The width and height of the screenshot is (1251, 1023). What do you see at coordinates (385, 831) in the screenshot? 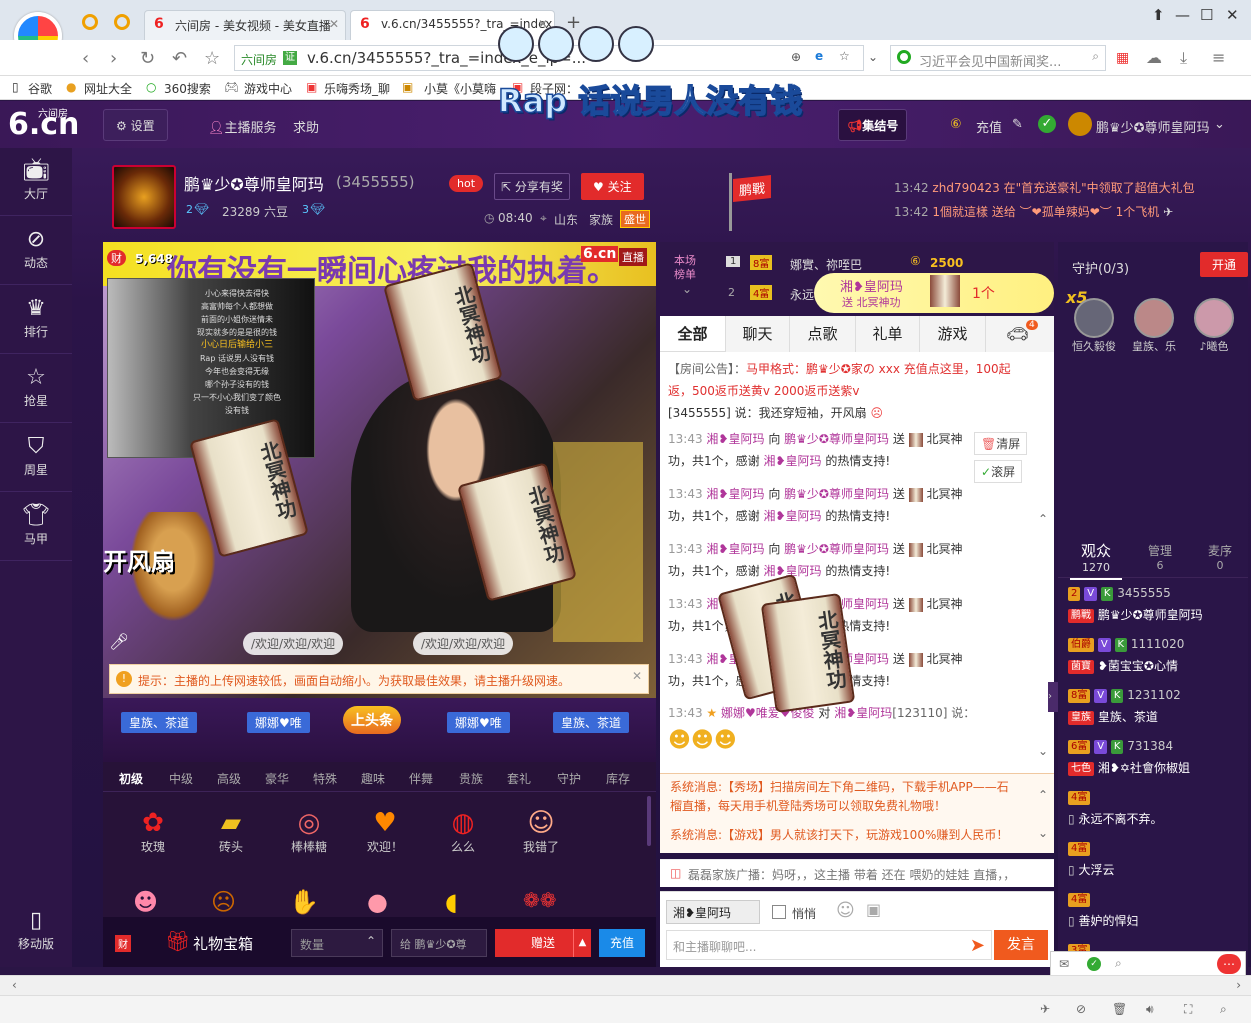
I see `gift-item: ♥ 欢迎！` at bounding box center [385, 831].